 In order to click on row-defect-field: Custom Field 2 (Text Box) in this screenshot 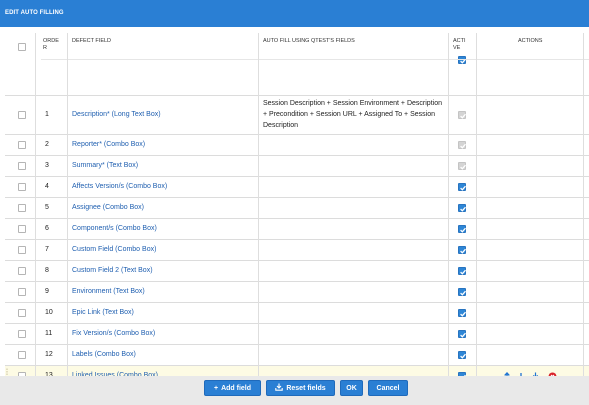, I will do `click(112, 274)`.